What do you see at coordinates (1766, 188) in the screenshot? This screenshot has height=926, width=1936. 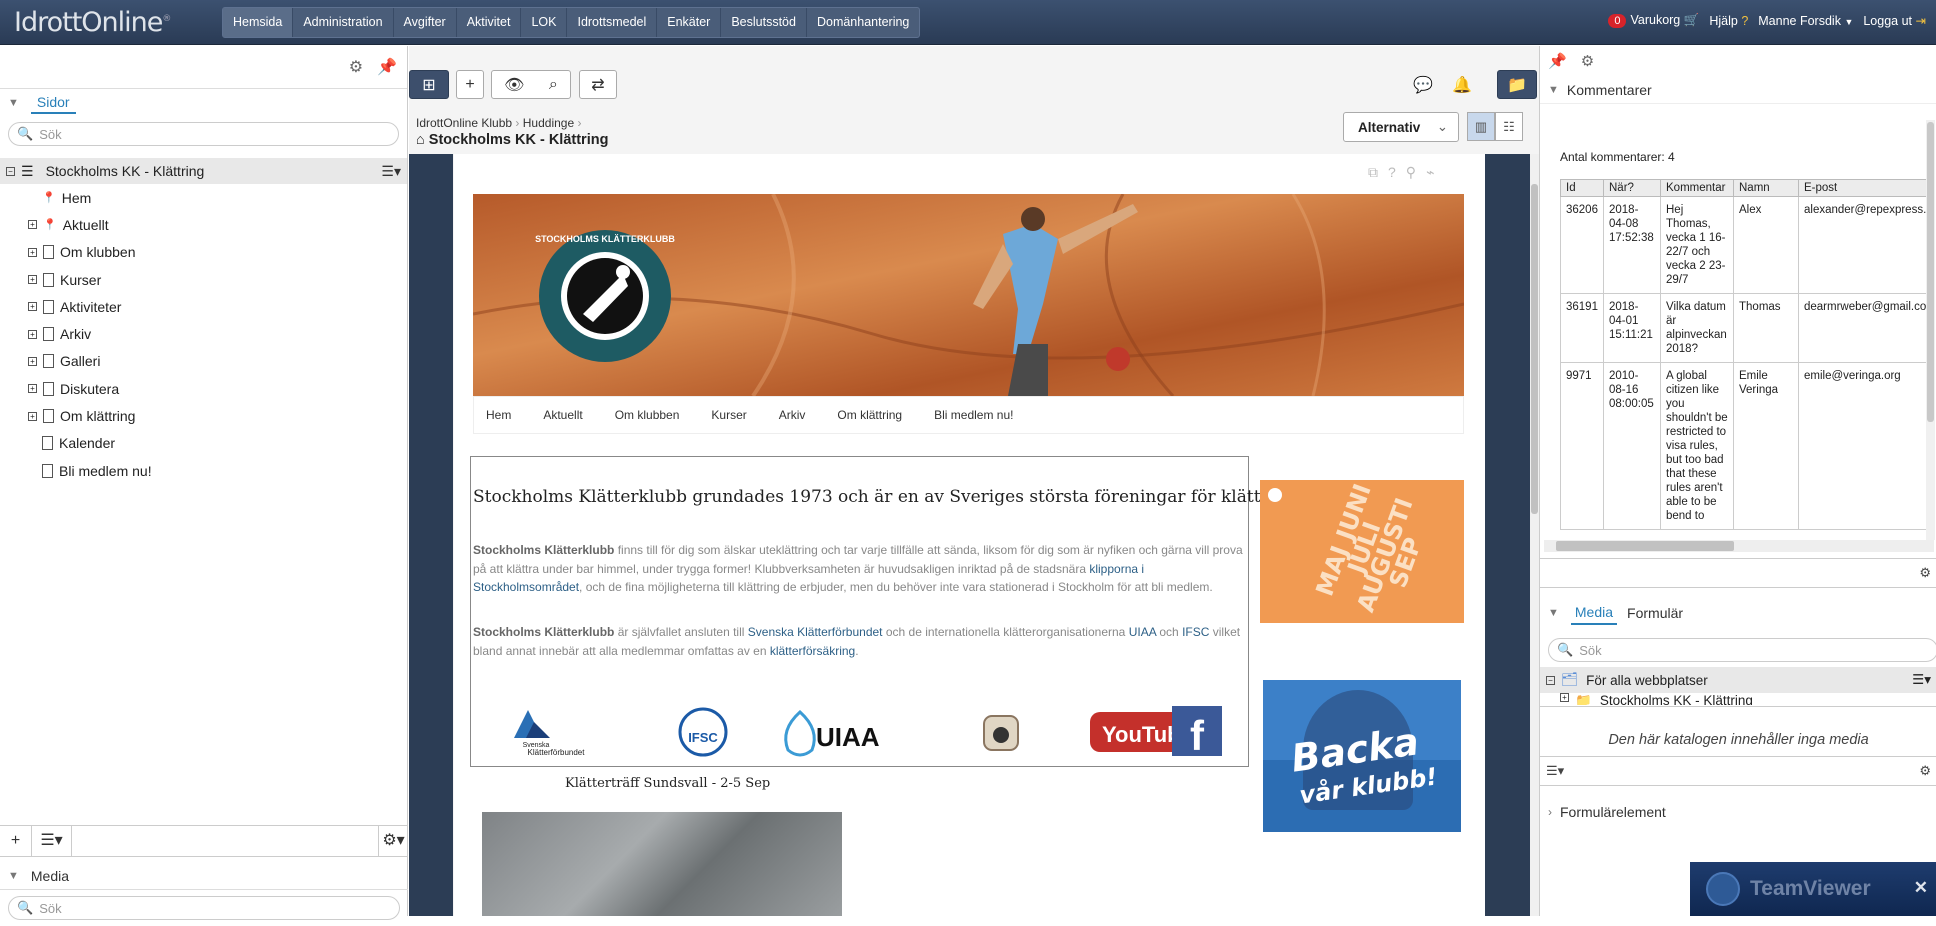 I see `column-header: Namn` at bounding box center [1766, 188].